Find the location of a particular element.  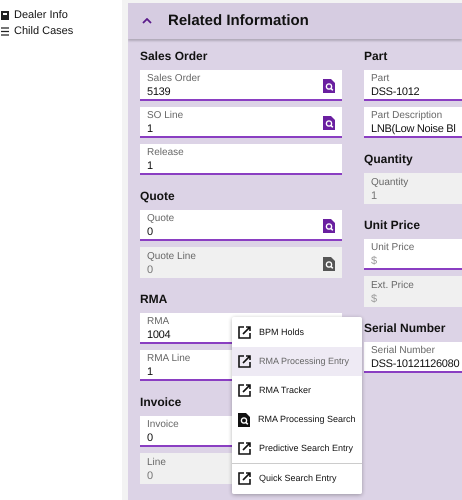

field-value: 1004 is located at coordinates (158, 335).